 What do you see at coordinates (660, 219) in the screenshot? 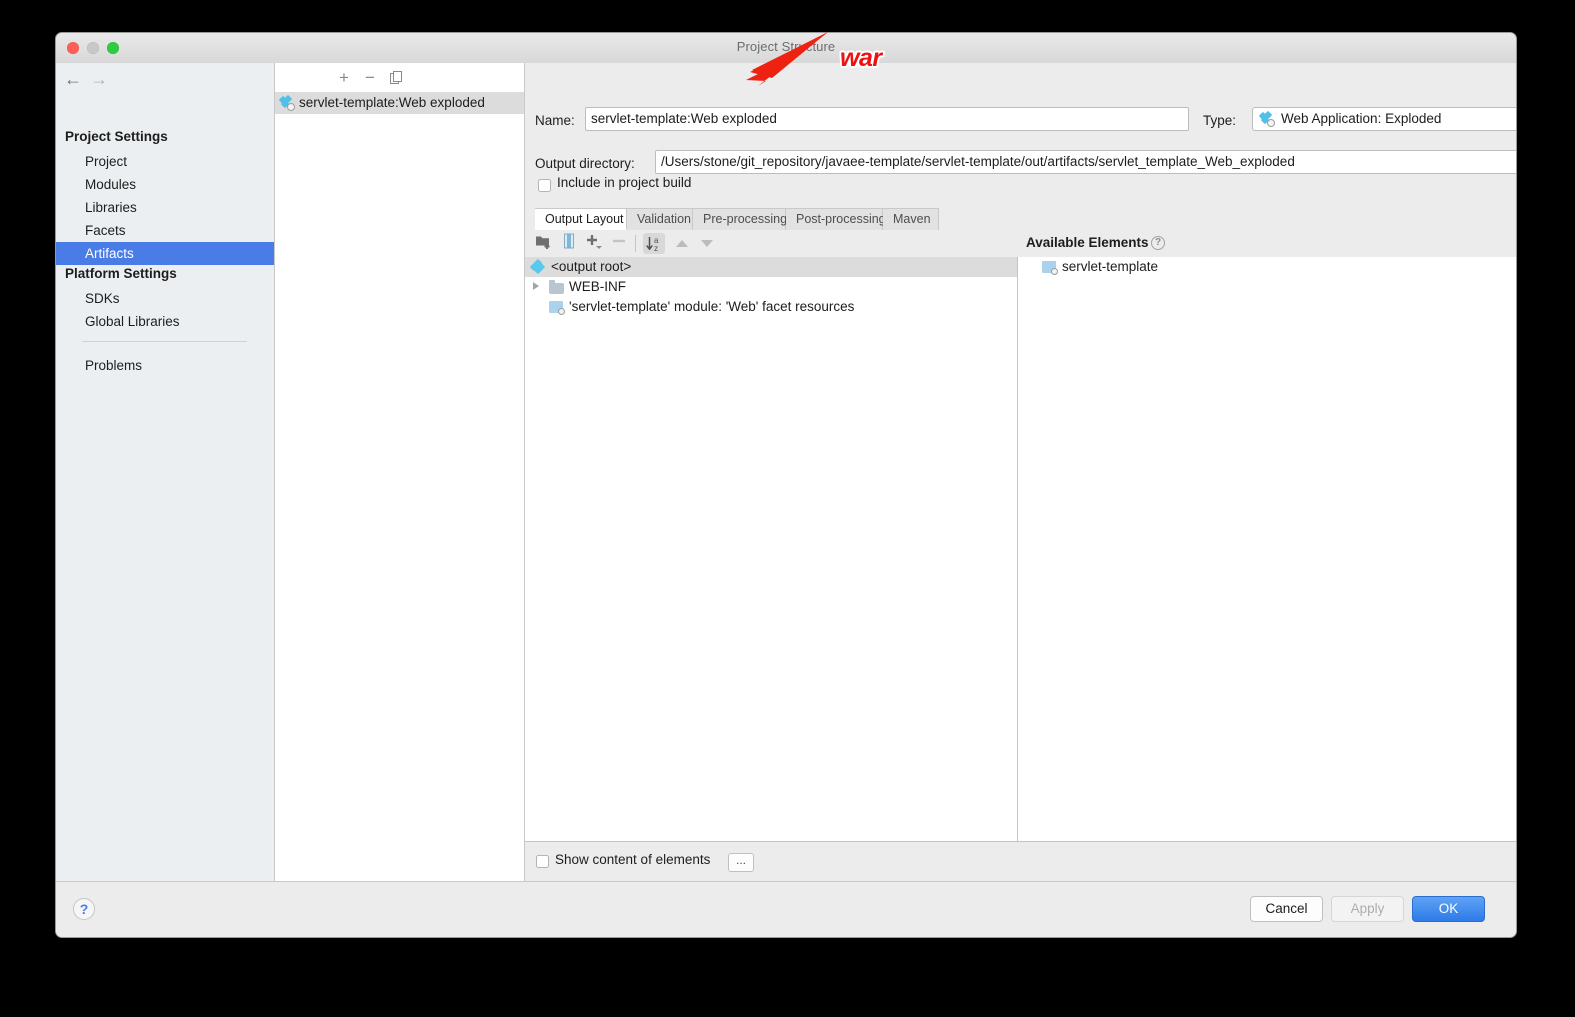
I see `tab-validation: Validation` at bounding box center [660, 219].